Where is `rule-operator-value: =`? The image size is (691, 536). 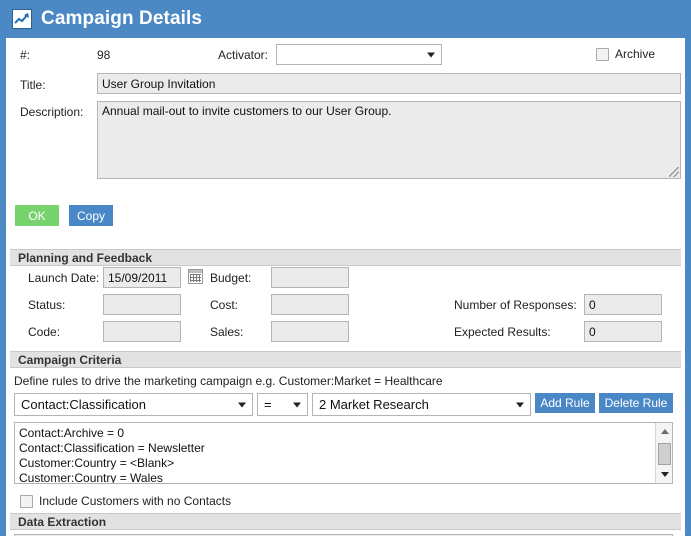 rule-operator-value: = is located at coordinates (268, 404).